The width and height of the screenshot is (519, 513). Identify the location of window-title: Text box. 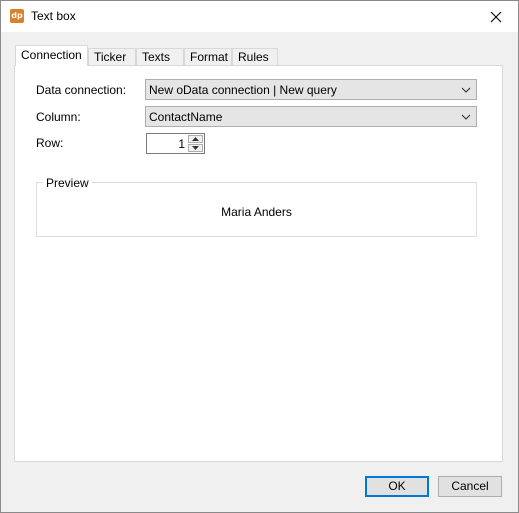
(53, 16).